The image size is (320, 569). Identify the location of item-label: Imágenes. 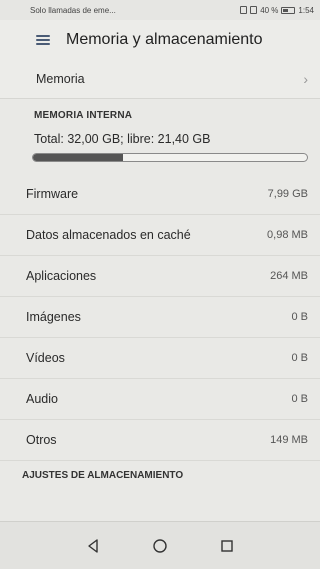
(53, 317).